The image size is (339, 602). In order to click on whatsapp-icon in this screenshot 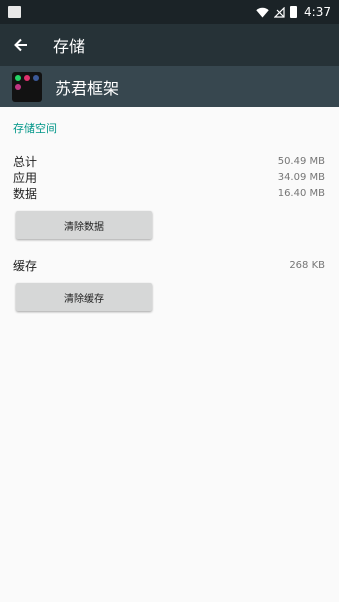, I will do `click(18, 77)`.